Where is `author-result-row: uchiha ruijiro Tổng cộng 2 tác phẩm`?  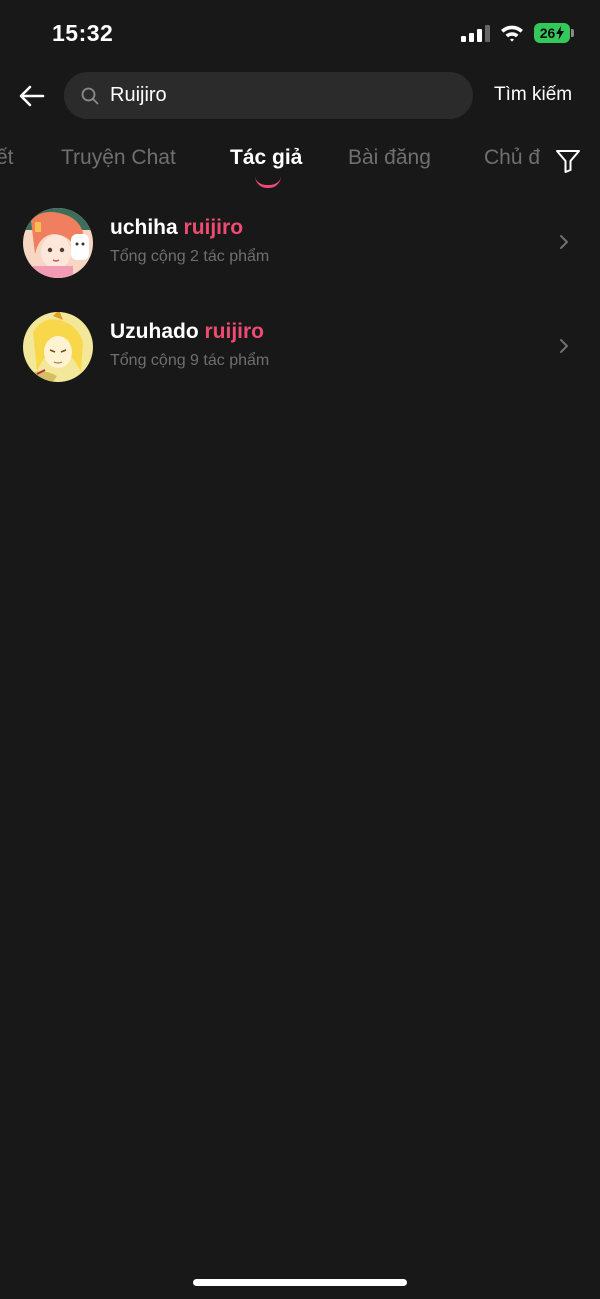 author-result-row: uchiha ruijiro Tổng cộng 2 tác phẩm is located at coordinates (300, 258).